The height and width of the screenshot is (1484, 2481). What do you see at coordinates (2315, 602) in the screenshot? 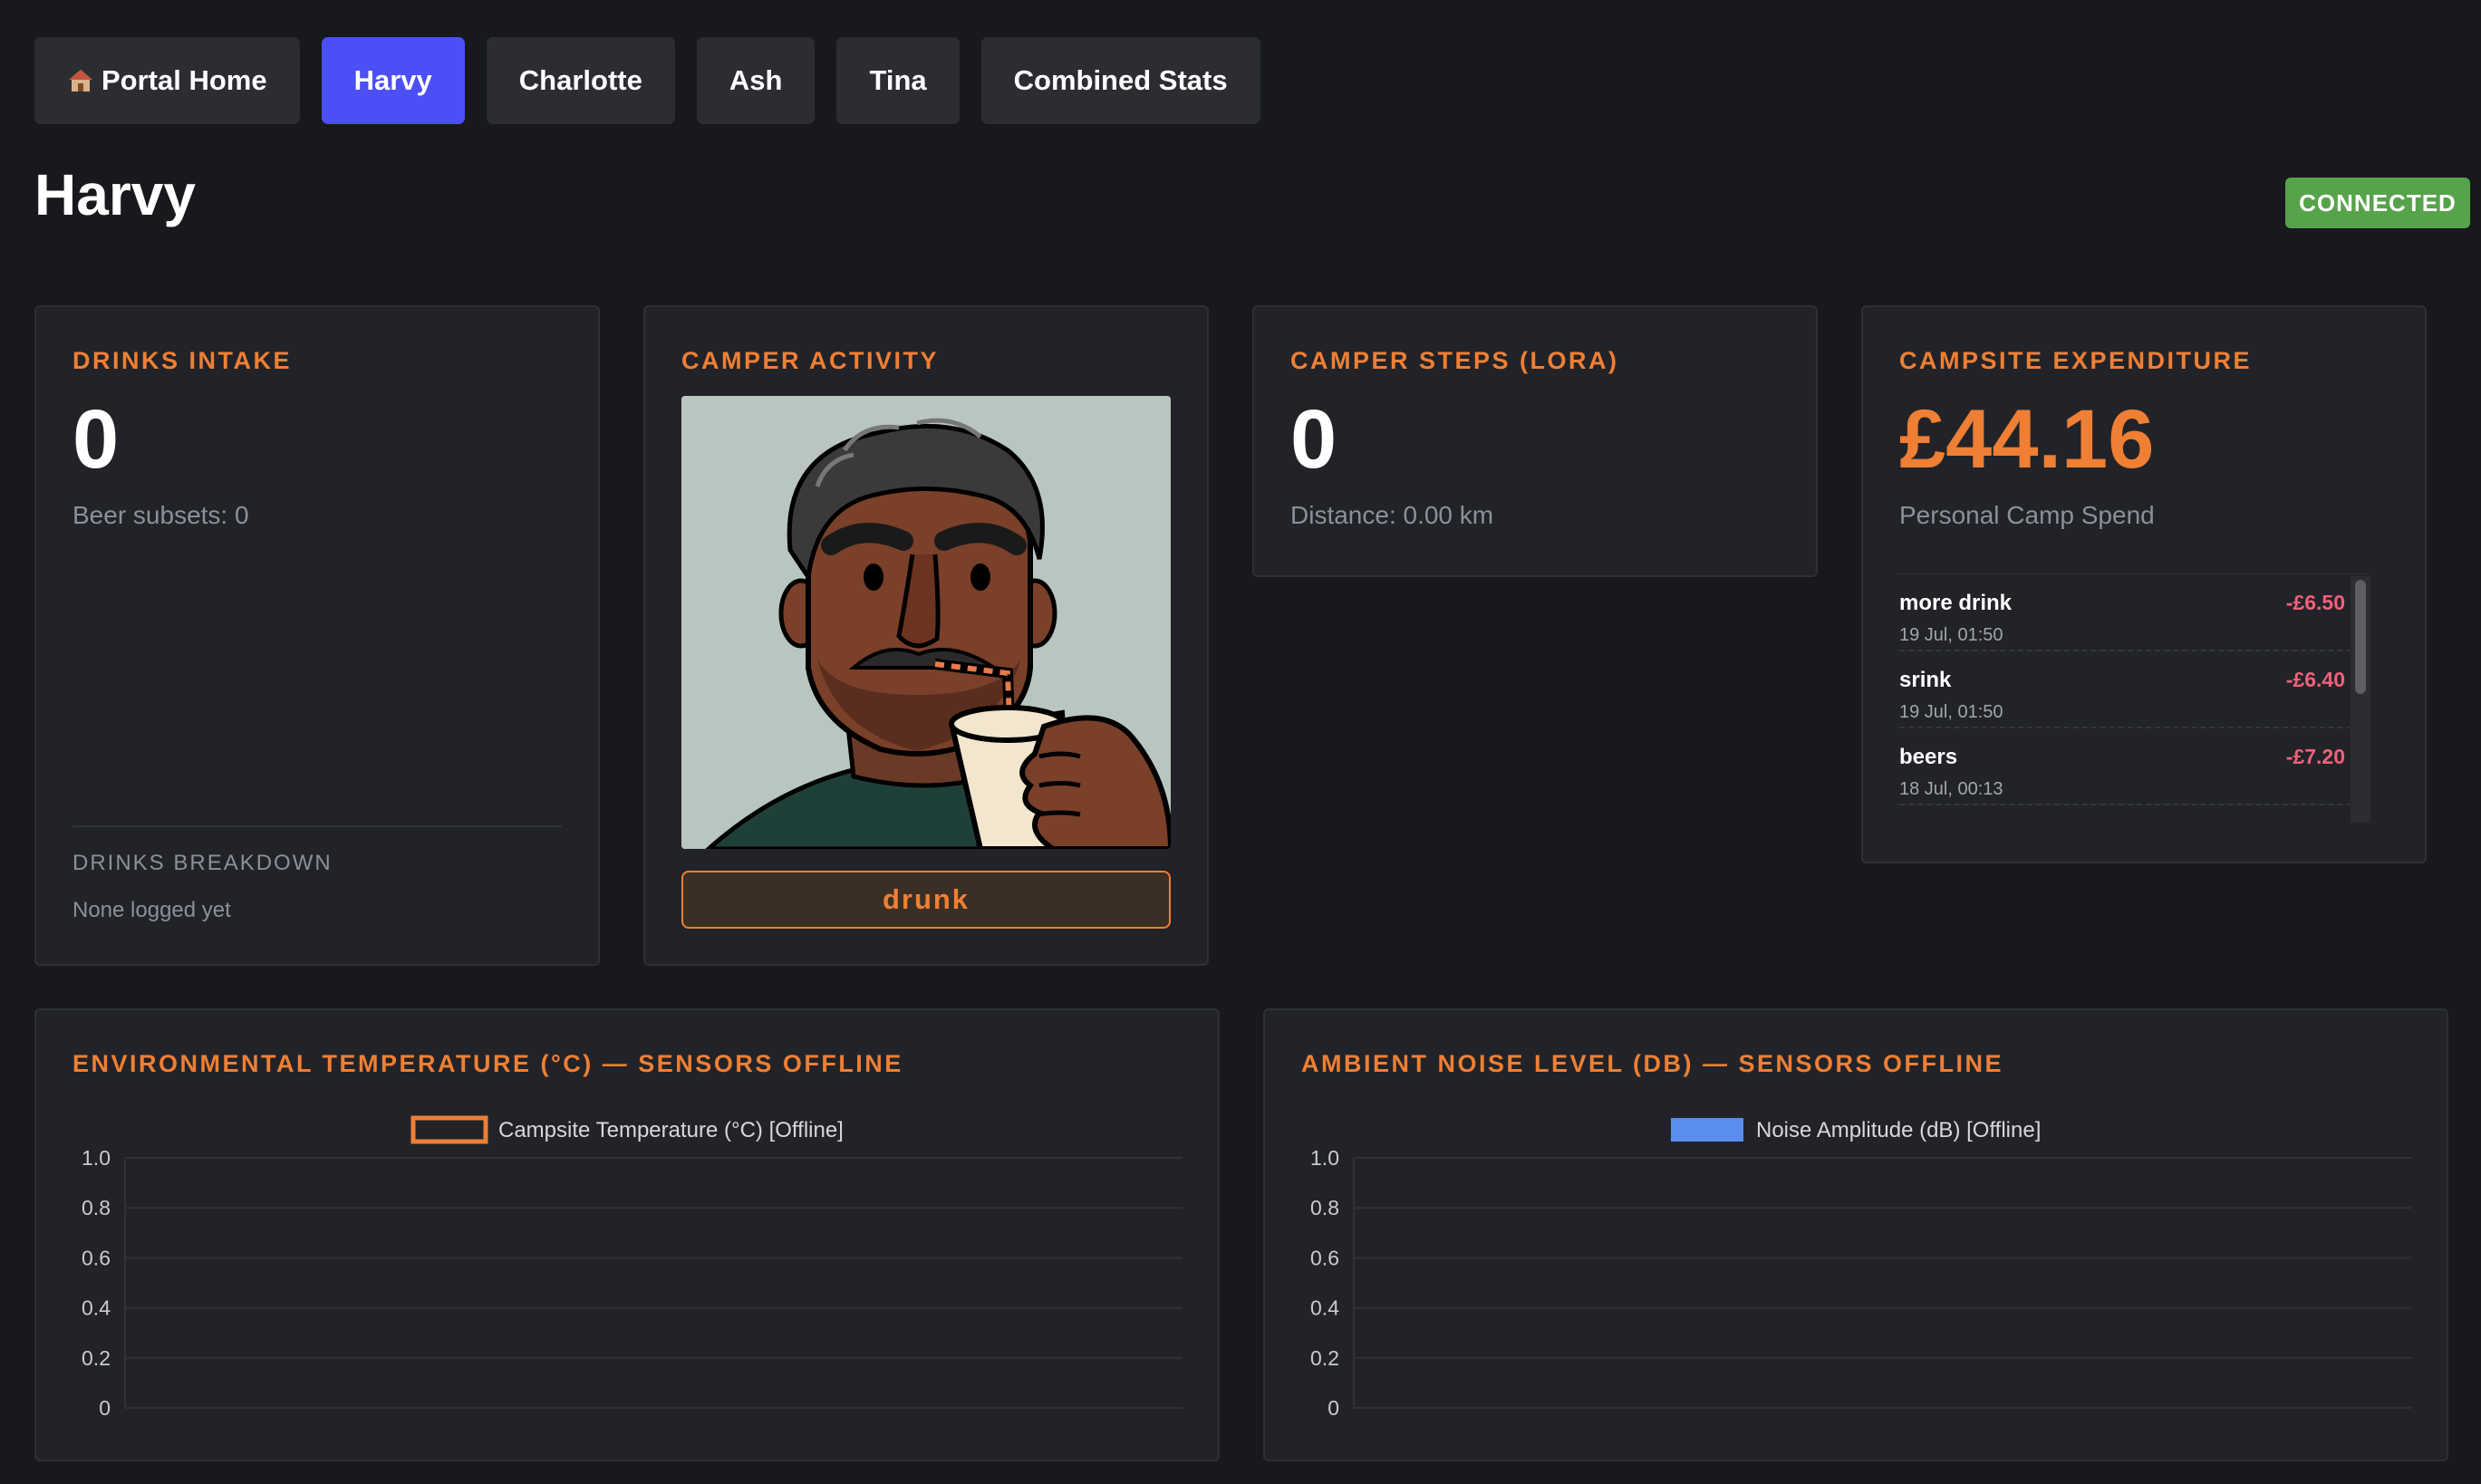
I see `transaction-amount: -£6.50` at bounding box center [2315, 602].